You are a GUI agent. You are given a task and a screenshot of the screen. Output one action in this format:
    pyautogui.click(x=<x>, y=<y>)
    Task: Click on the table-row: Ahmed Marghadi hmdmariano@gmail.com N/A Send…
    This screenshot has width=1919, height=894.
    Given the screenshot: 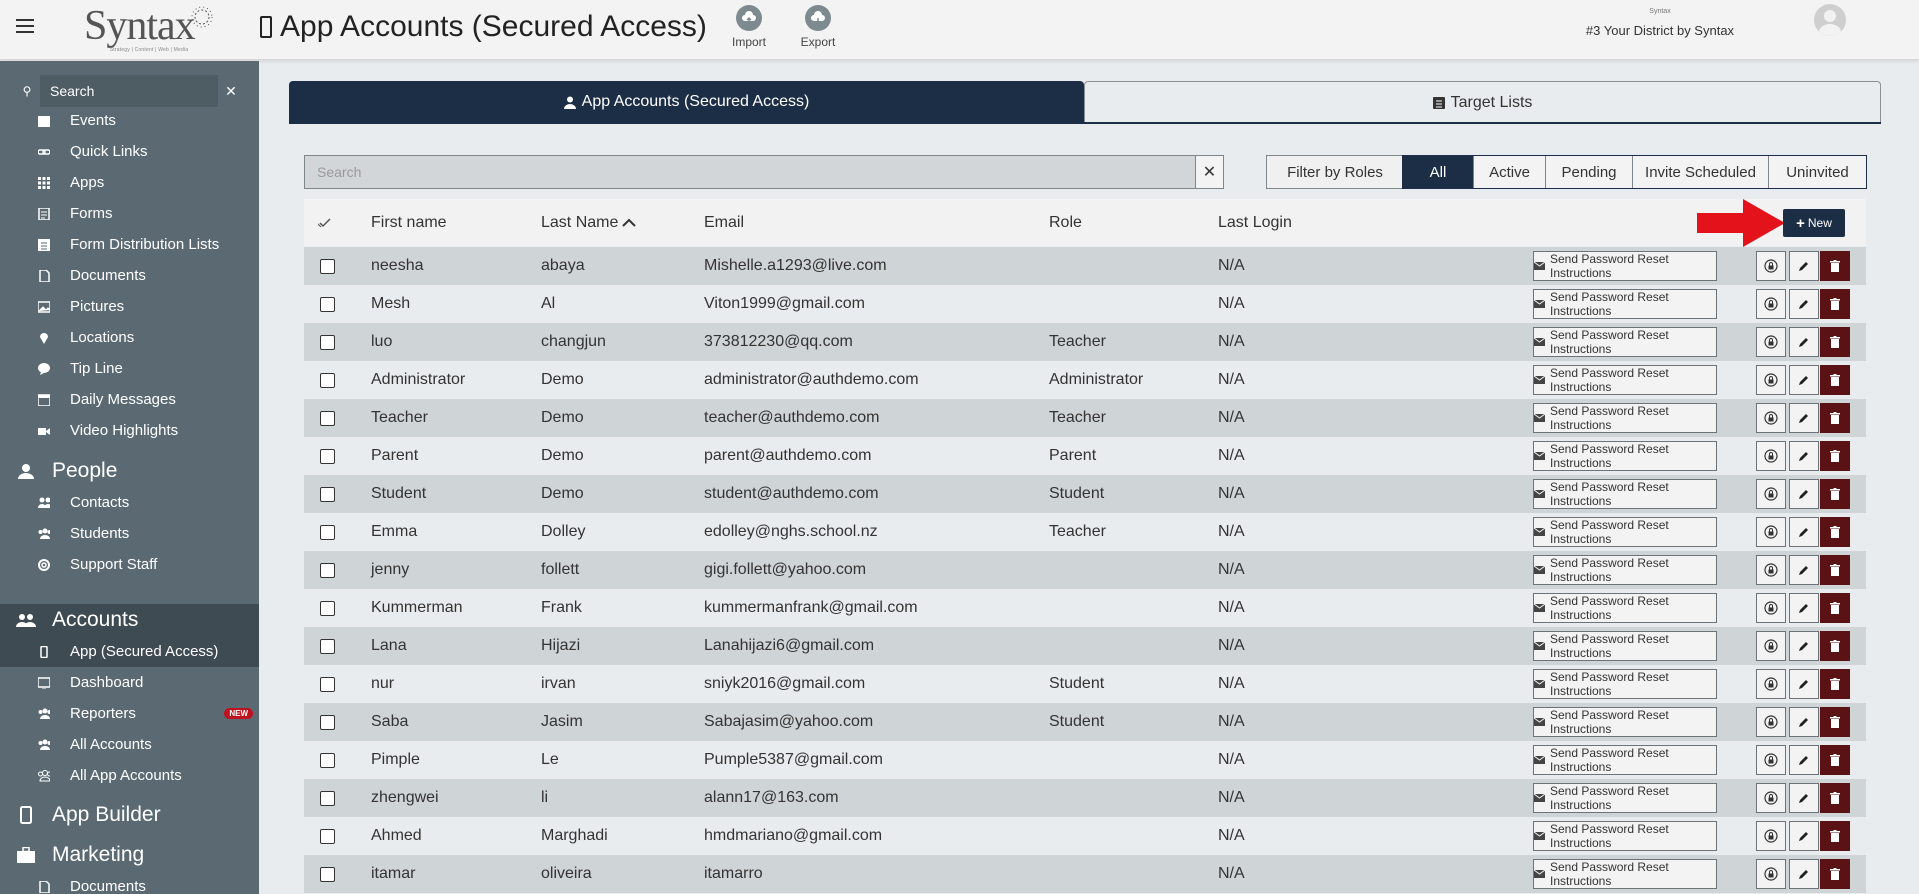 What is the action you would take?
    pyautogui.click(x=1085, y=836)
    